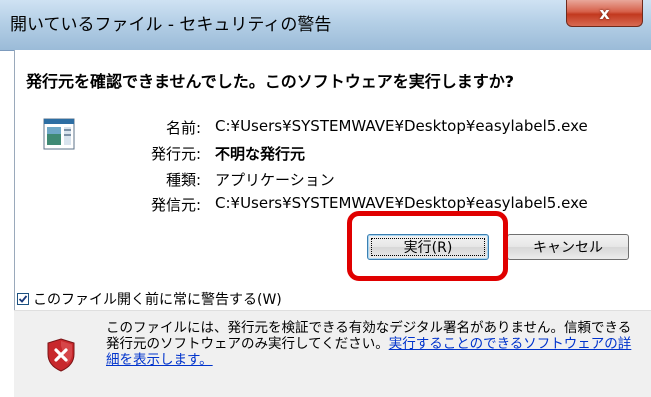  I want to click on type-value: アプリケーション, so click(275, 180).